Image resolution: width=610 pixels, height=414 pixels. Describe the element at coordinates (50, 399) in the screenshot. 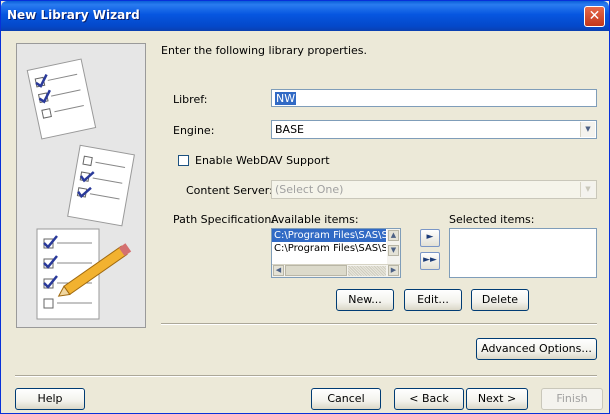

I see `help-button: Help` at that location.